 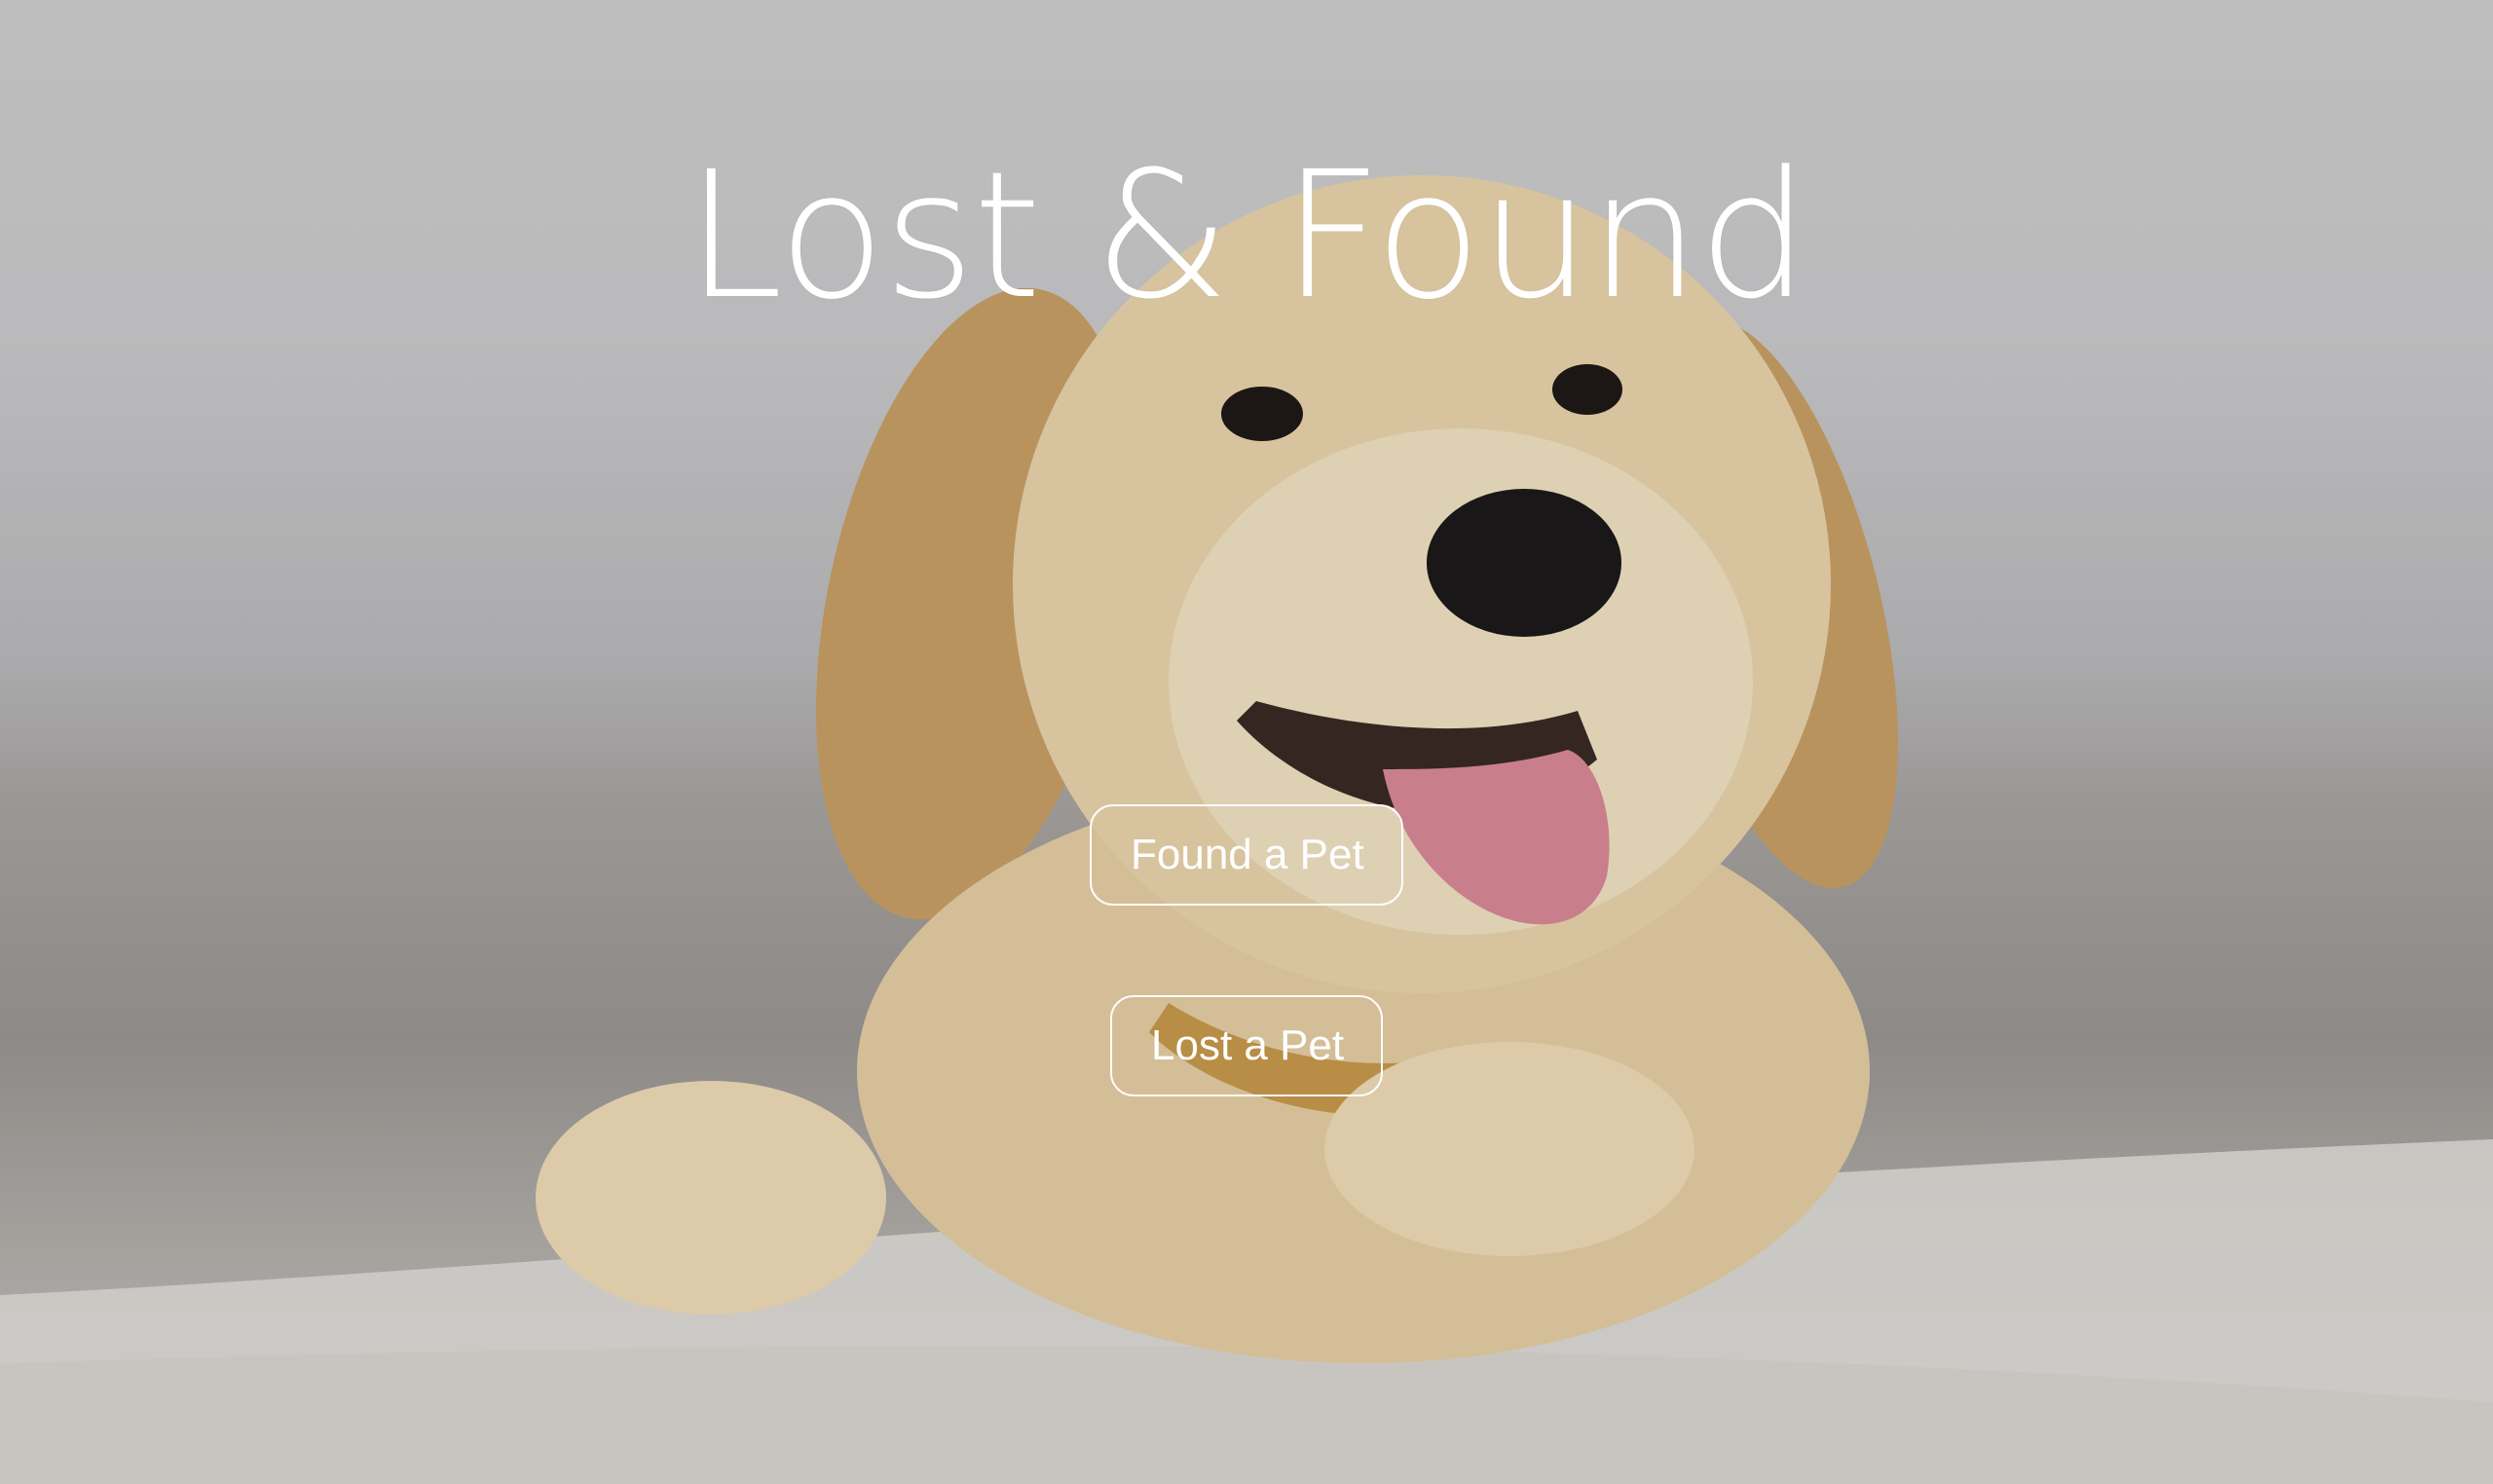 What do you see at coordinates (1247, 855) in the screenshot?
I see `found-a-pet-button: Found a Pet` at bounding box center [1247, 855].